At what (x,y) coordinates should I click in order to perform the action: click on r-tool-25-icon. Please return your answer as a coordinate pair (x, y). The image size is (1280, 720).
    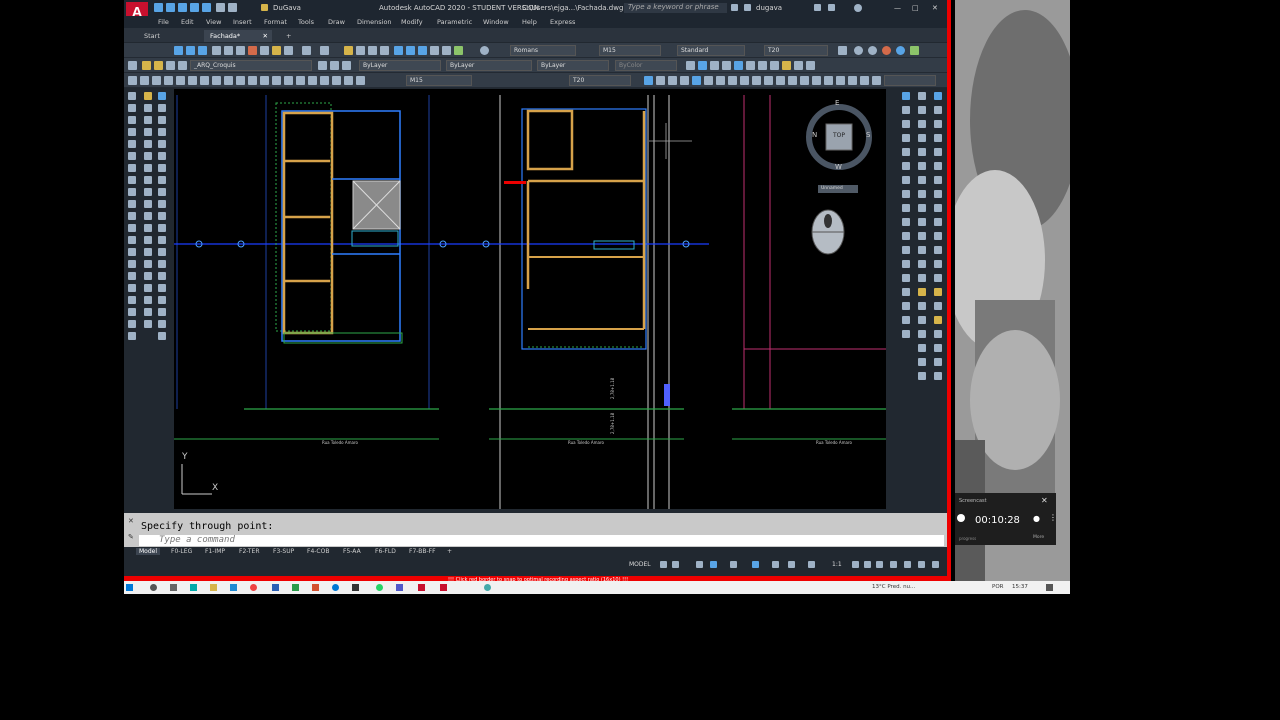
    Looking at the image, I should click on (906, 208).